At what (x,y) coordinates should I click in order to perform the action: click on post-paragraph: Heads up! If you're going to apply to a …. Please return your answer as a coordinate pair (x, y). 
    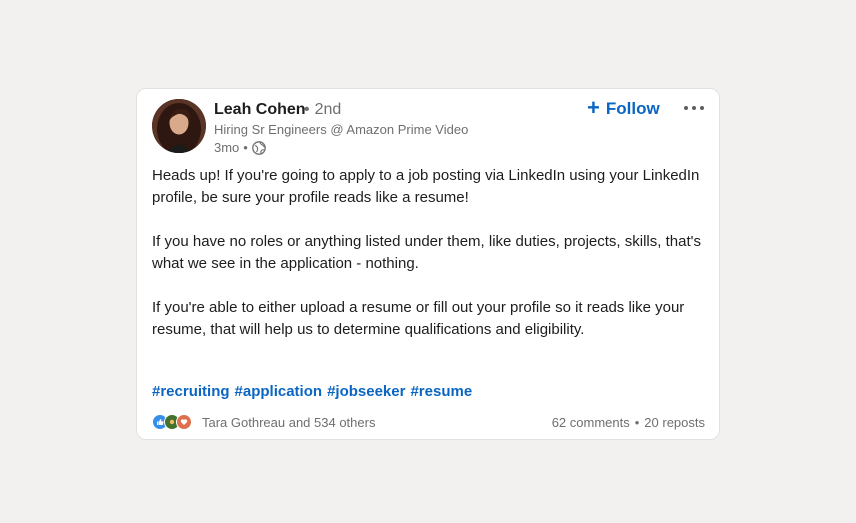
    Looking at the image, I should click on (426, 186).